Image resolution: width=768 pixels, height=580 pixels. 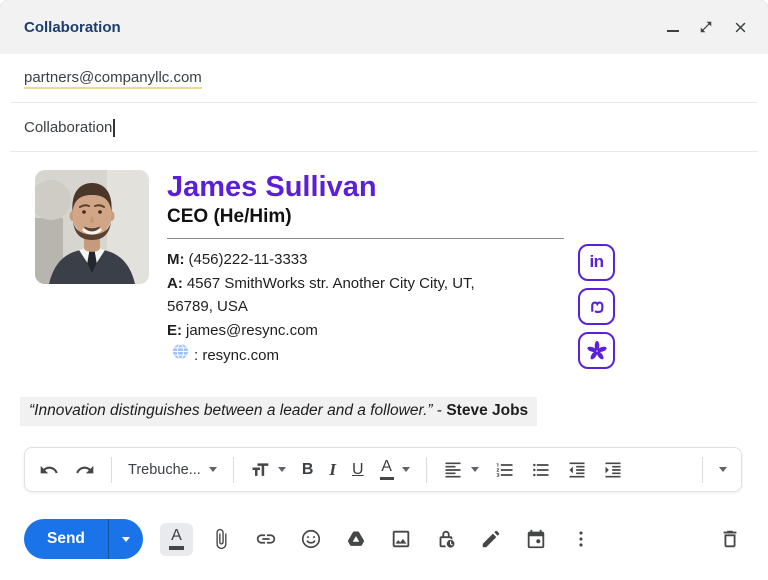 What do you see at coordinates (237, 259) in the screenshot?
I see `contact-mobile: M: (456)222-11-3333` at bounding box center [237, 259].